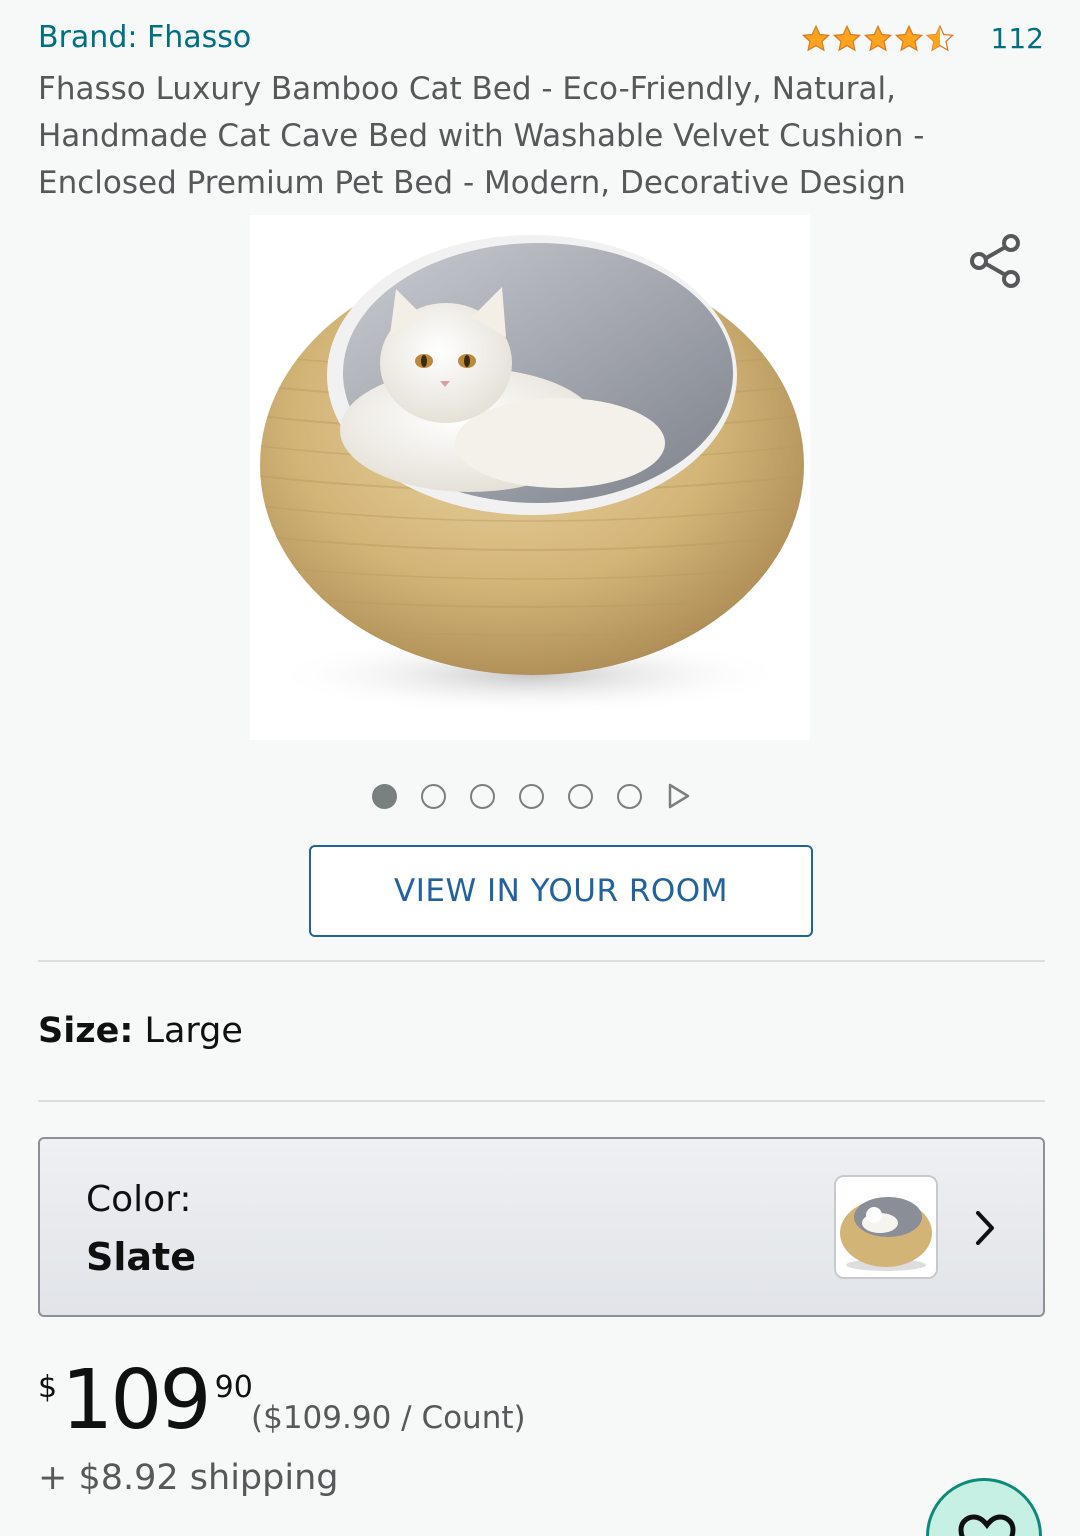 This screenshot has height=1536, width=1080. What do you see at coordinates (136, 1400) in the screenshot?
I see `price-whole: 109` at bounding box center [136, 1400].